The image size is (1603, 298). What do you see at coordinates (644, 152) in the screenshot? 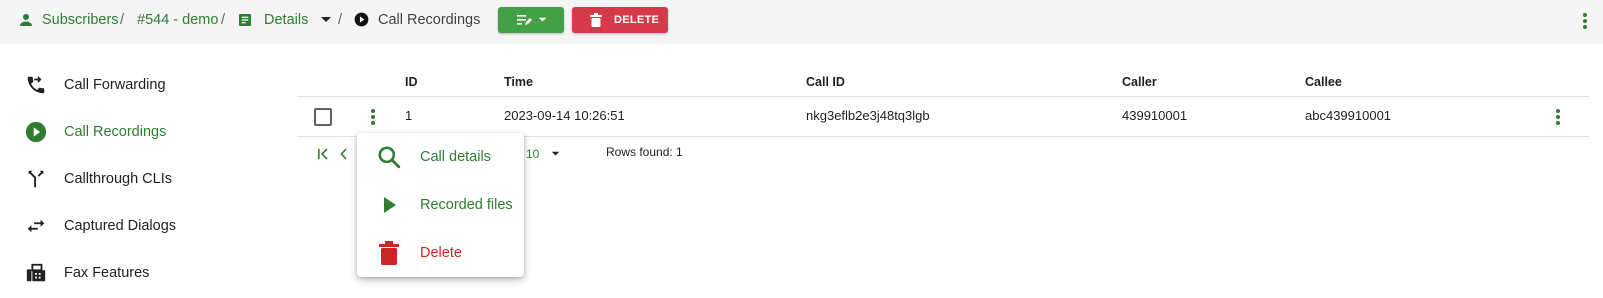
I see `rows-found-text: Rows found: 1` at bounding box center [644, 152].